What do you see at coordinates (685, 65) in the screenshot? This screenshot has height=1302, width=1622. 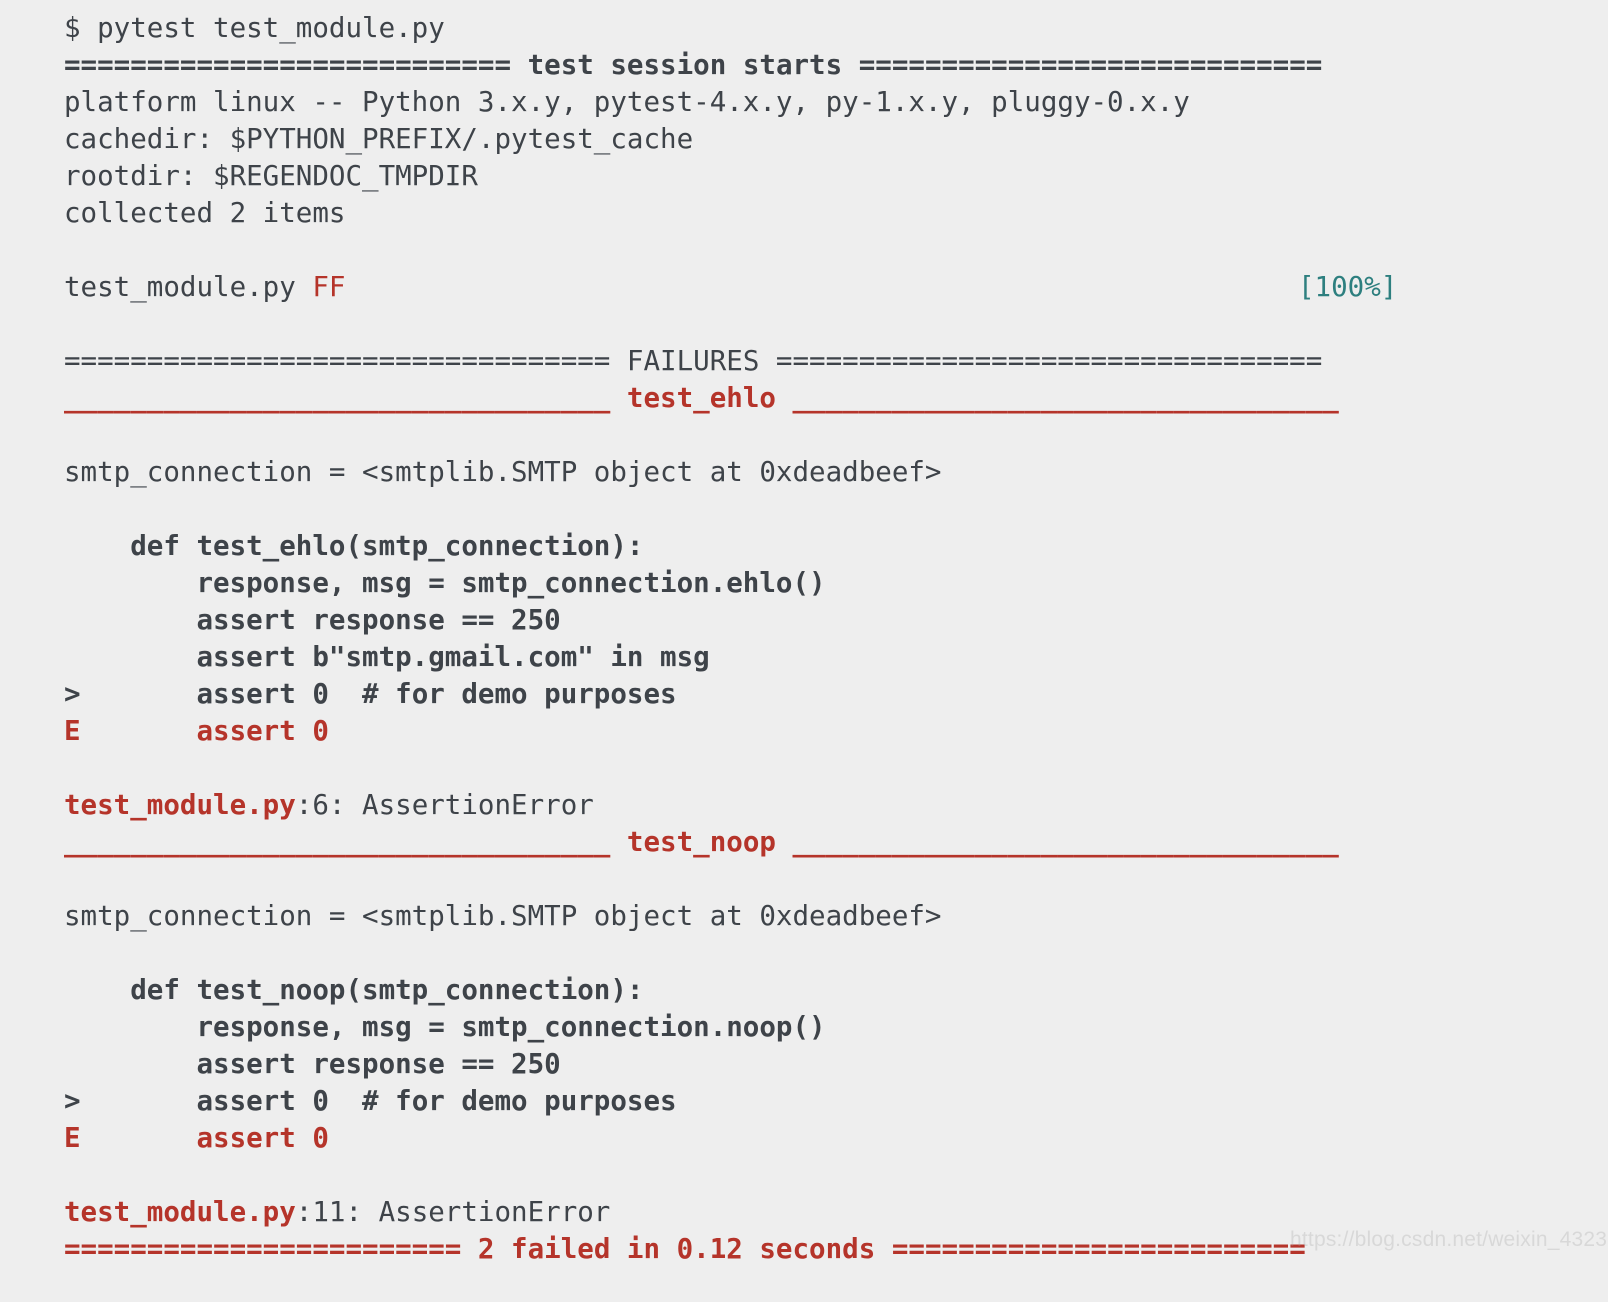 I see `session-header-title: test session starts` at bounding box center [685, 65].